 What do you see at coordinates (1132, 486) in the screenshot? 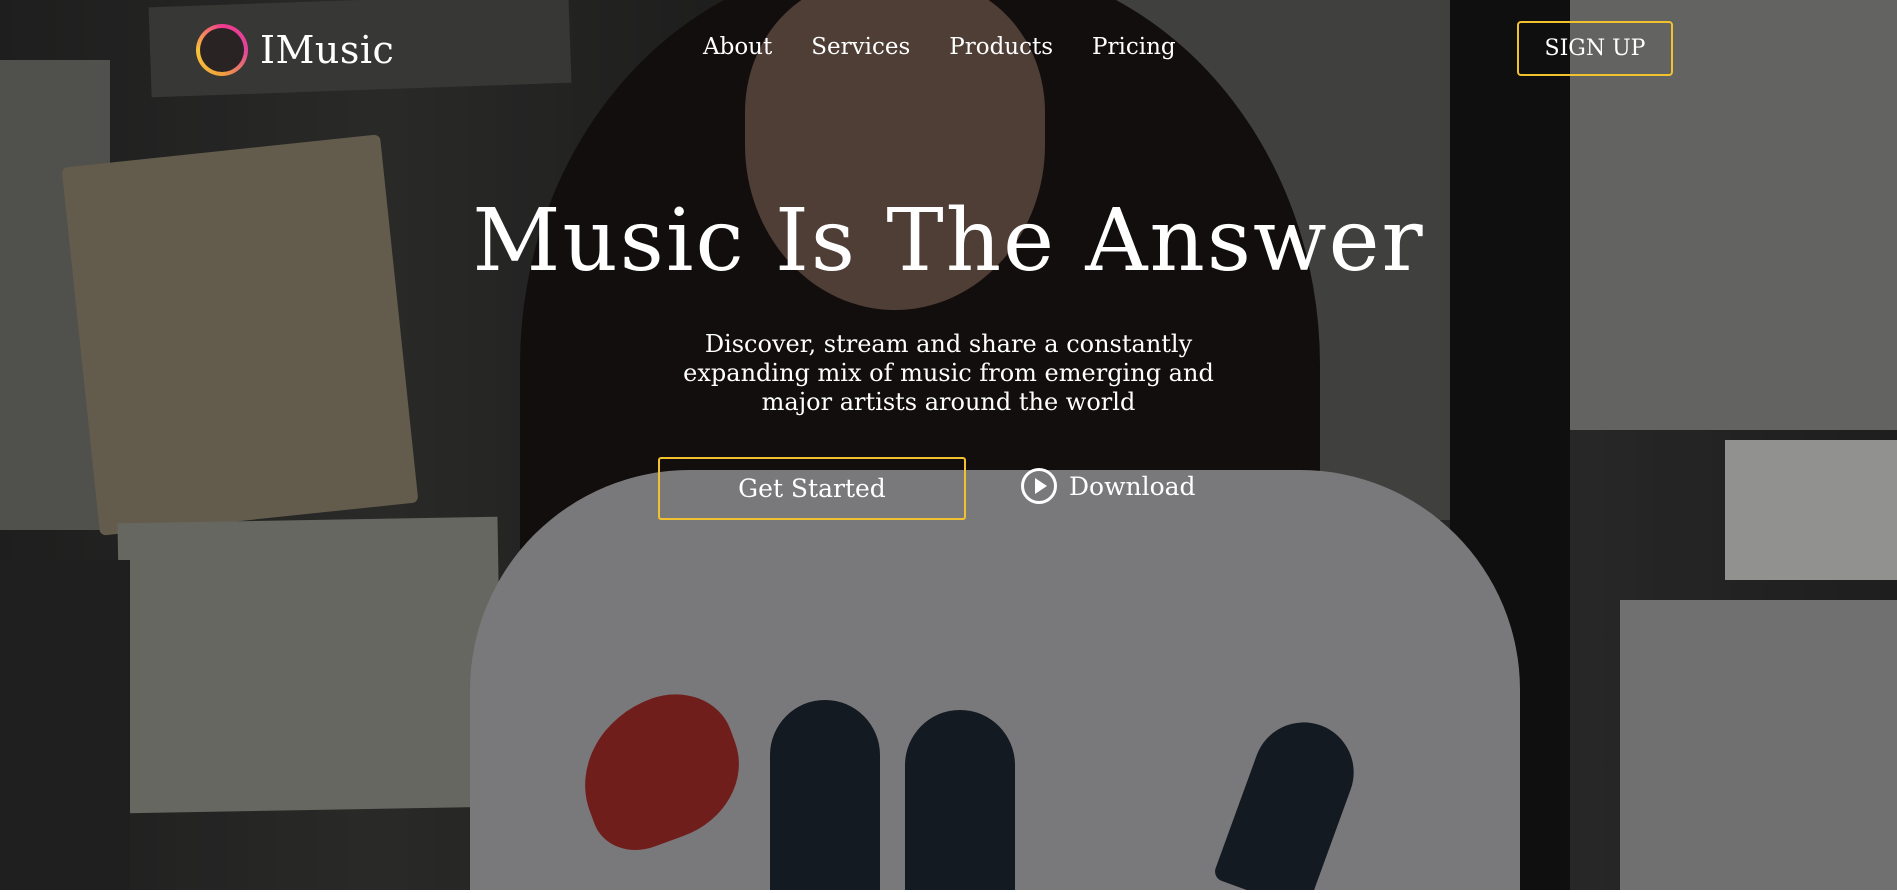
I see `download-label: Download` at bounding box center [1132, 486].